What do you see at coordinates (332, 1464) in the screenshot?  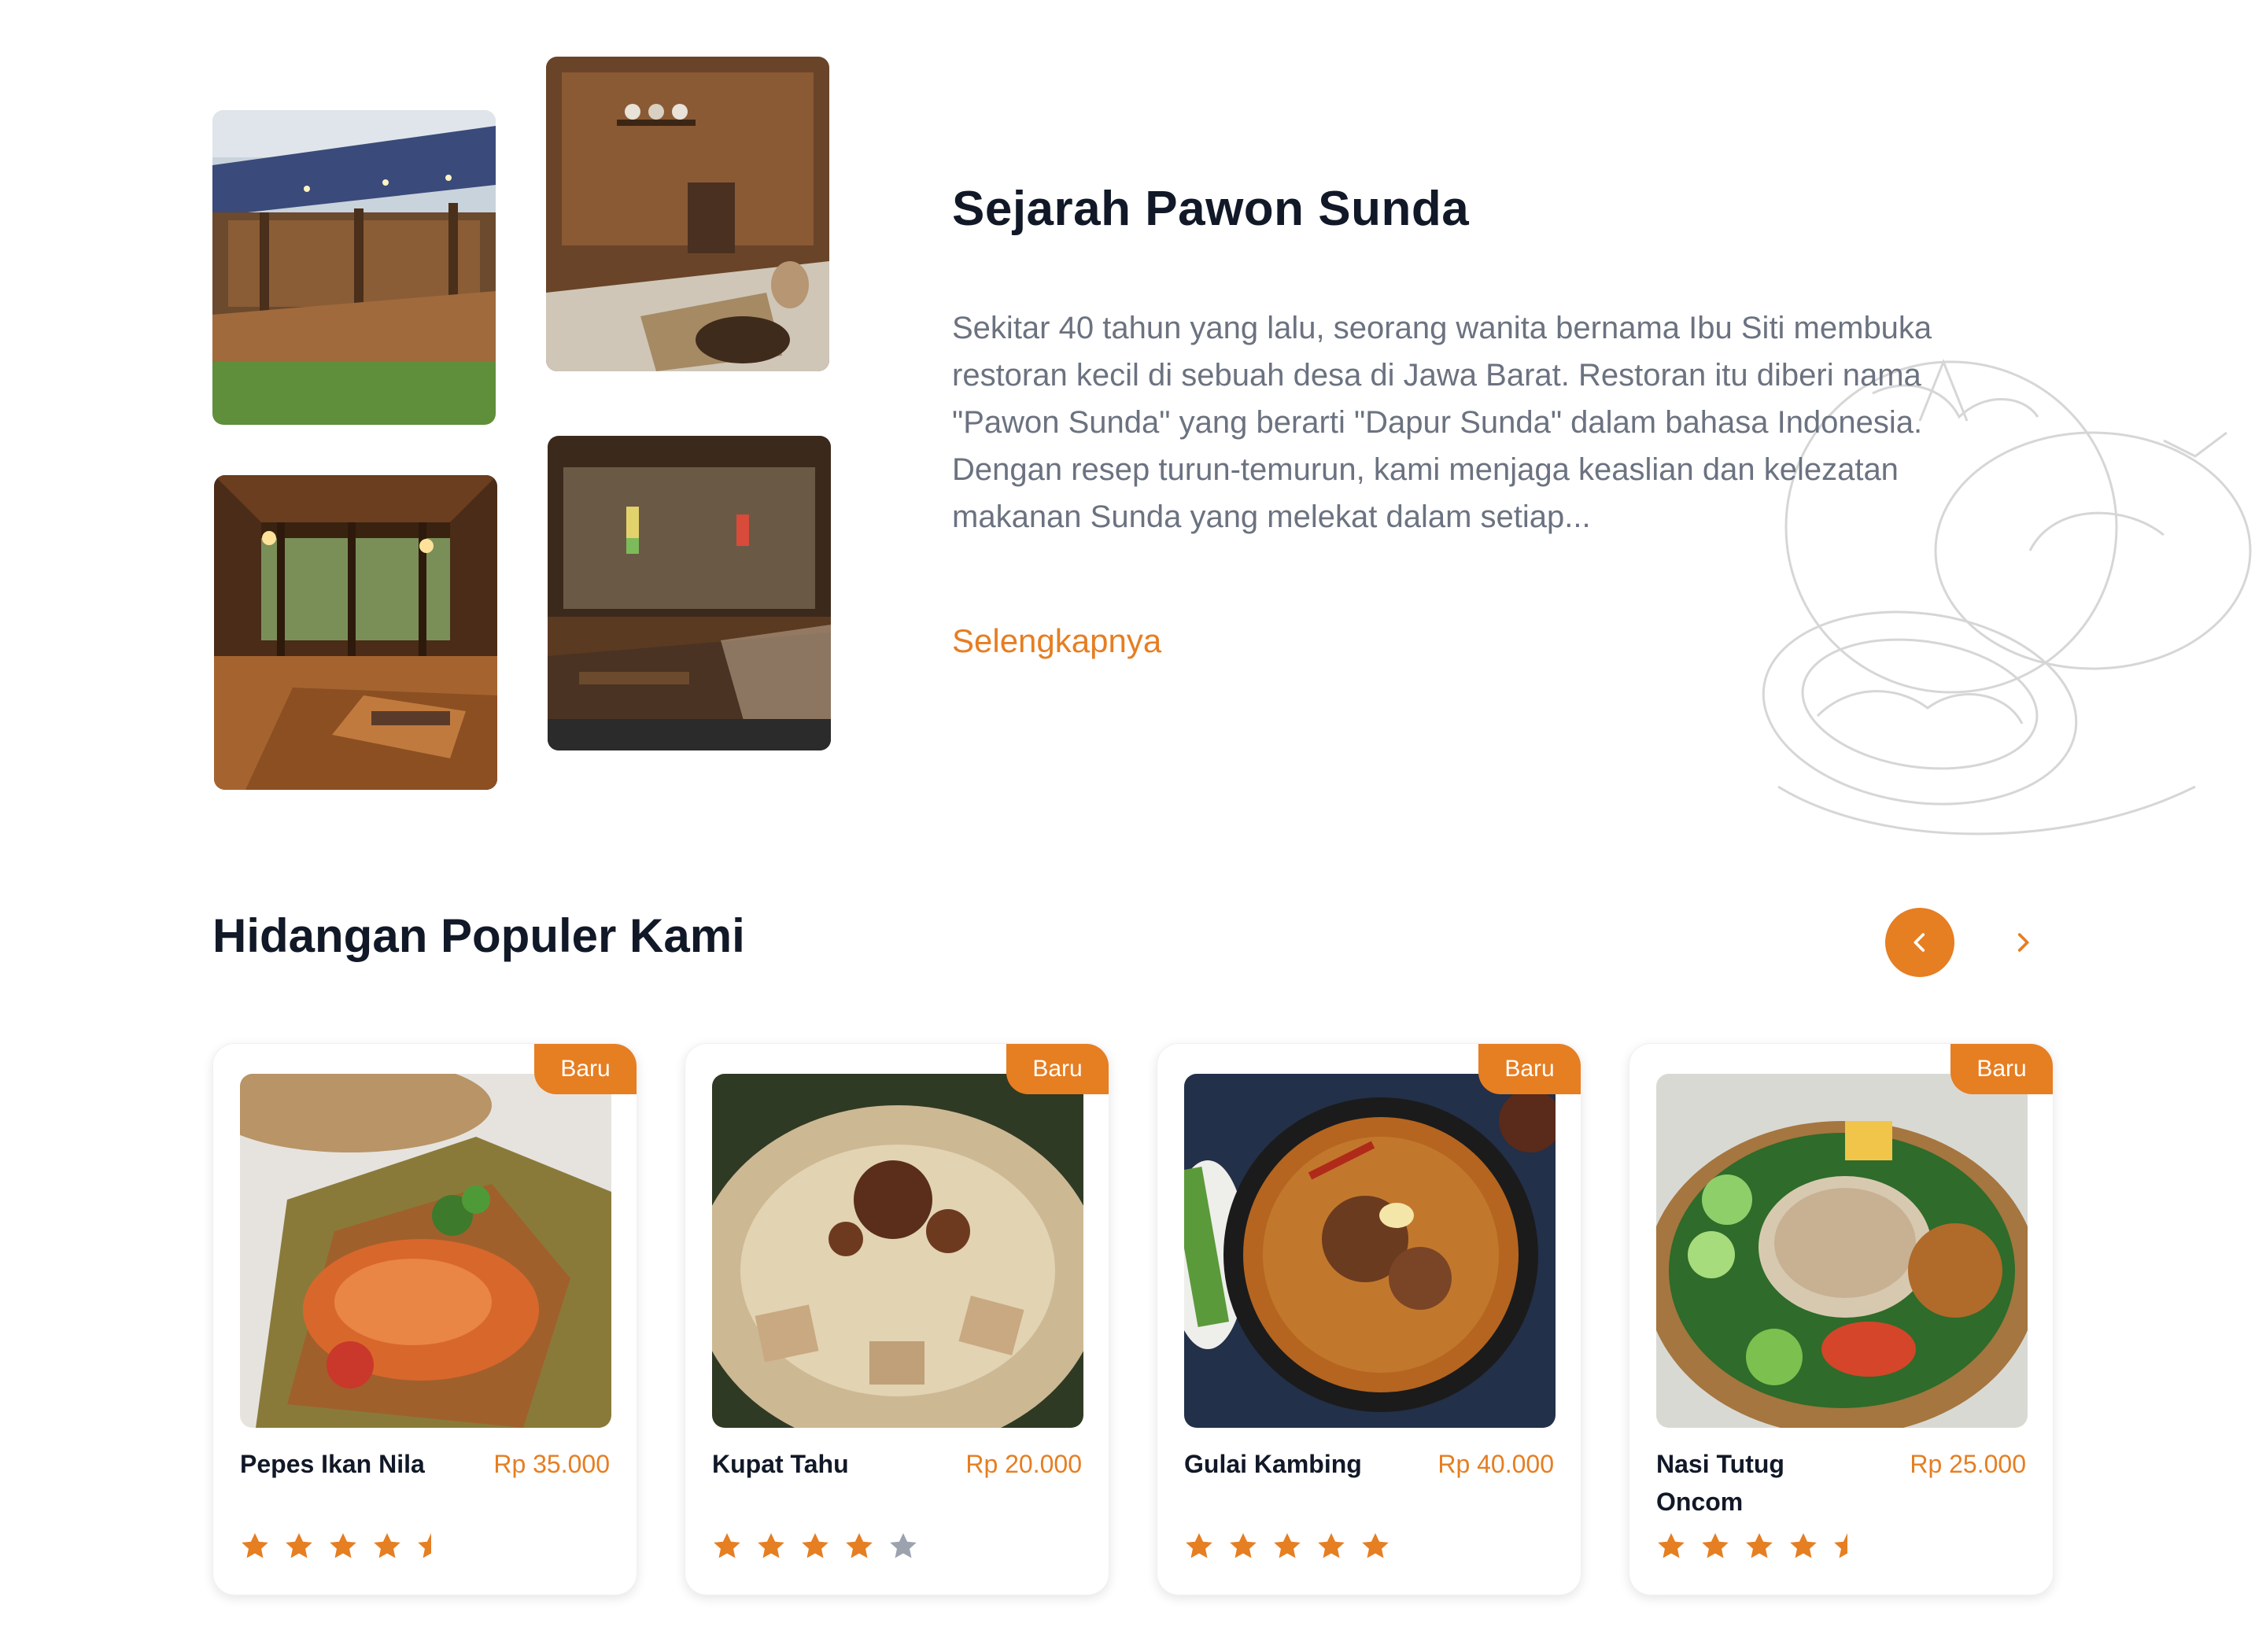 I see `dish-name: Pepes Ikan Nila` at bounding box center [332, 1464].